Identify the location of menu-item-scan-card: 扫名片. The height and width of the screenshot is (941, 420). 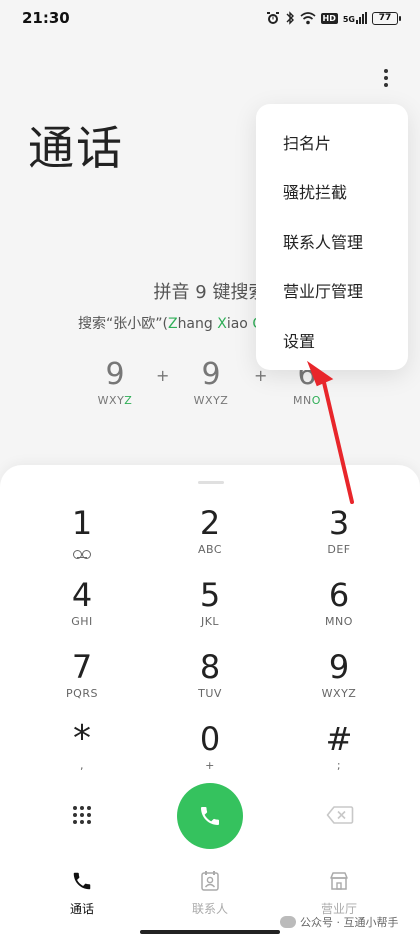
(307, 142).